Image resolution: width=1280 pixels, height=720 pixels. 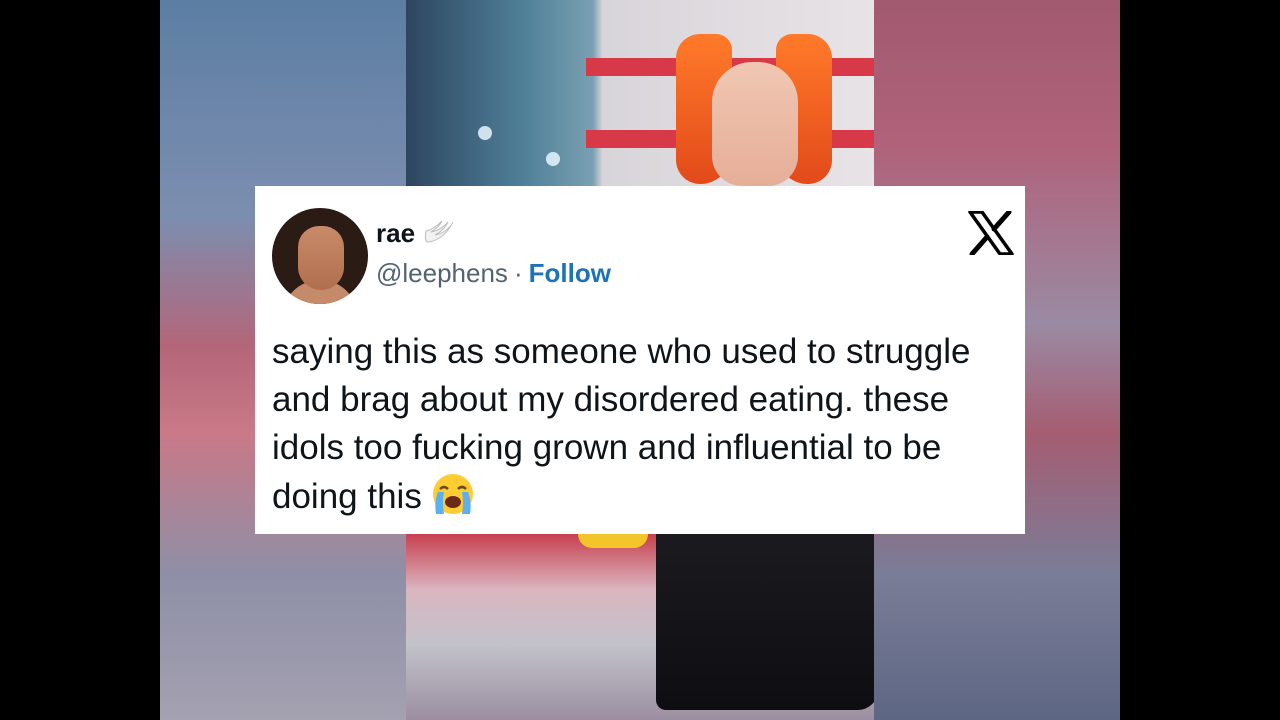 What do you see at coordinates (442, 273) in the screenshot?
I see `user-handle: @leephens` at bounding box center [442, 273].